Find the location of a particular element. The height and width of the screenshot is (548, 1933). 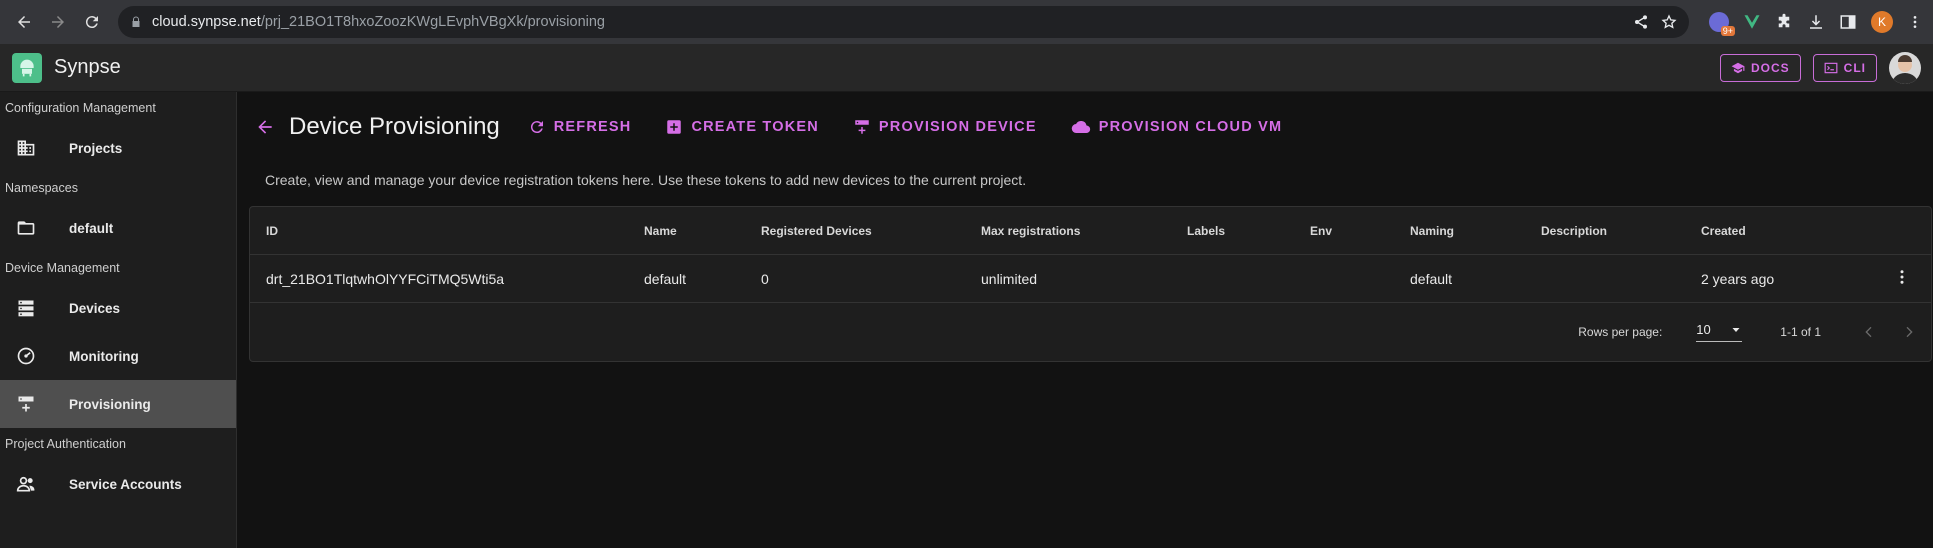

folder-icon is located at coordinates (26, 228).